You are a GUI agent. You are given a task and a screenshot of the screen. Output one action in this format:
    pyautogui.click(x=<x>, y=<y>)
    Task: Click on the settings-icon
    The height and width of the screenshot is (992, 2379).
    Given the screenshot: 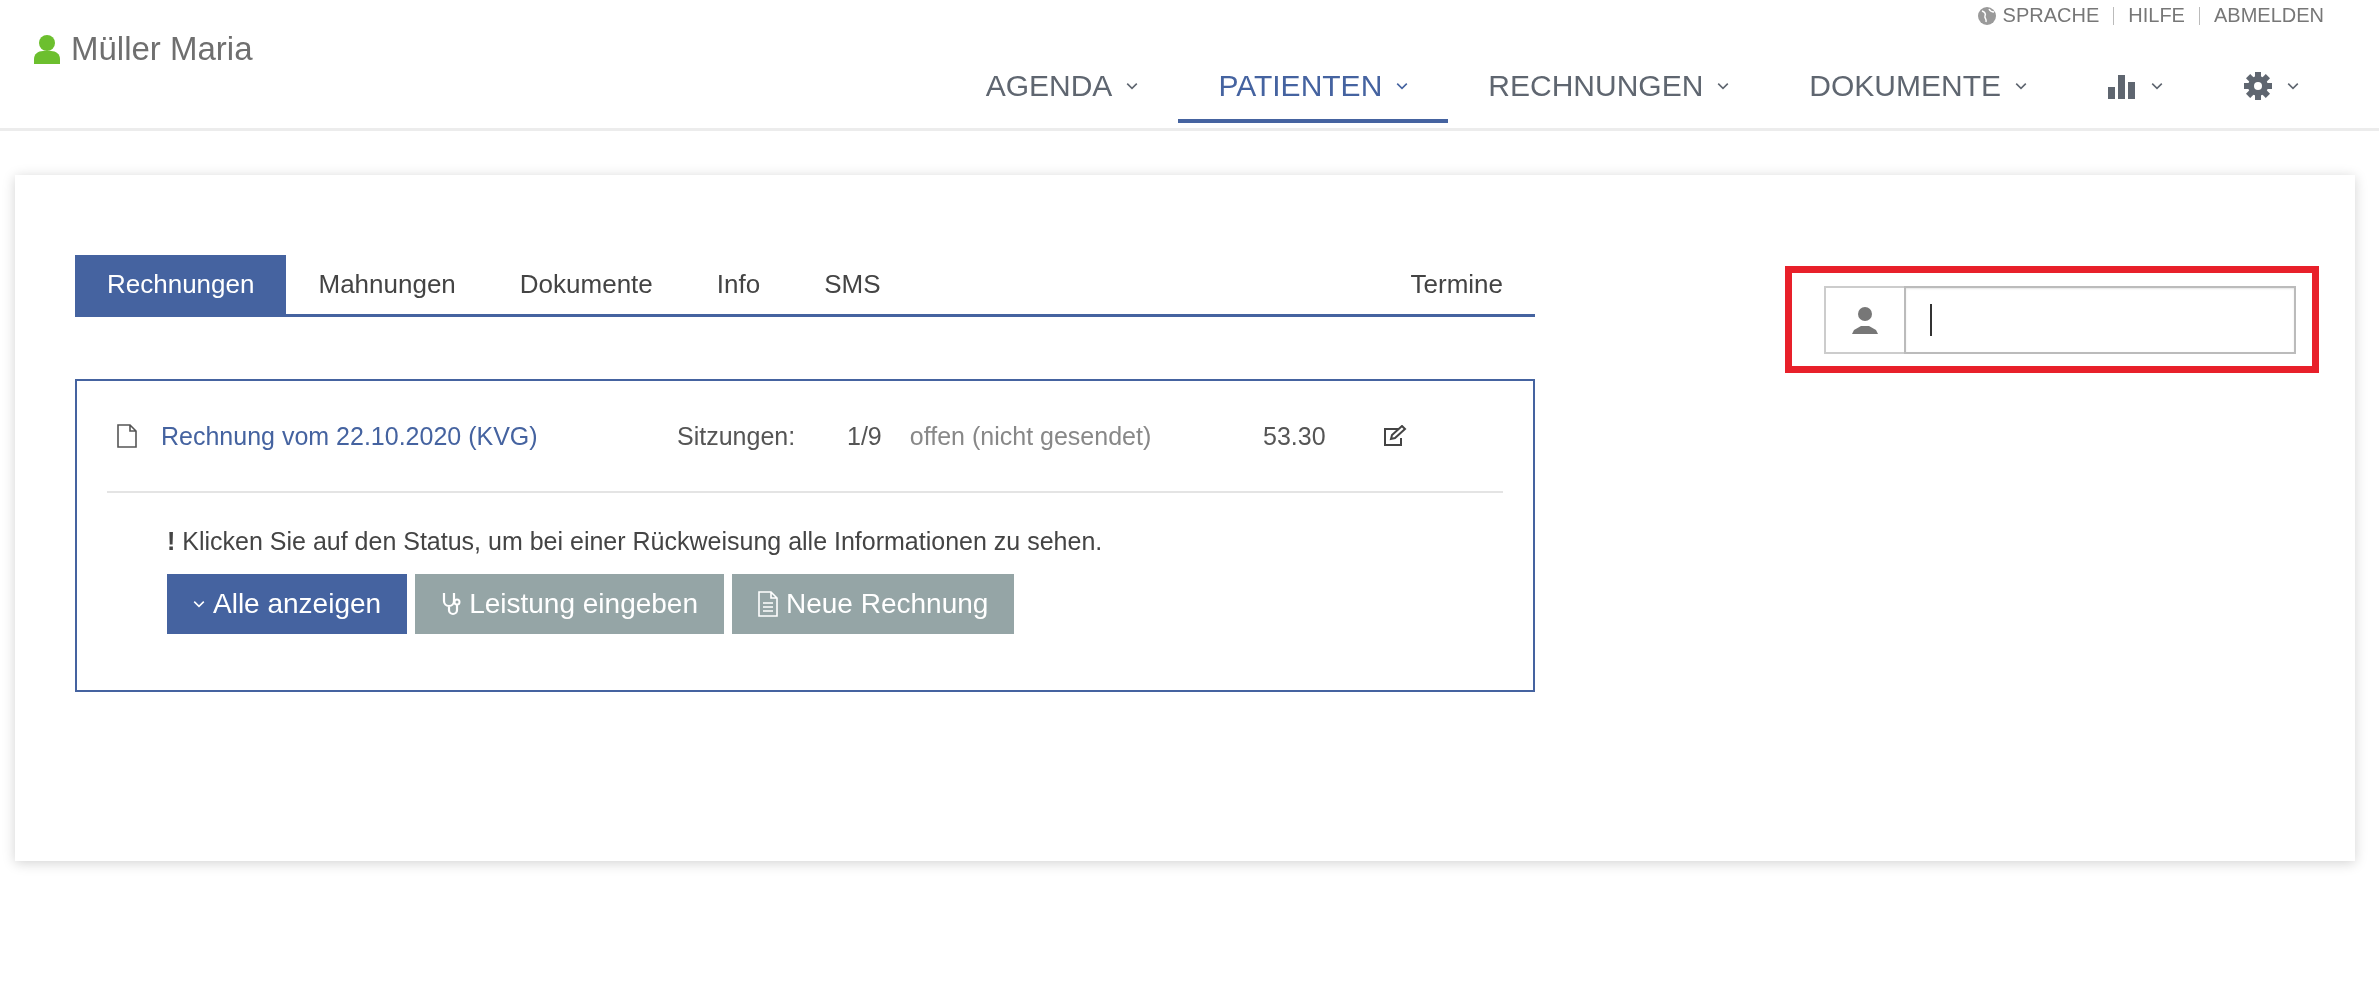 What is the action you would take?
    pyautogui.click(x=2258, y=86)
    